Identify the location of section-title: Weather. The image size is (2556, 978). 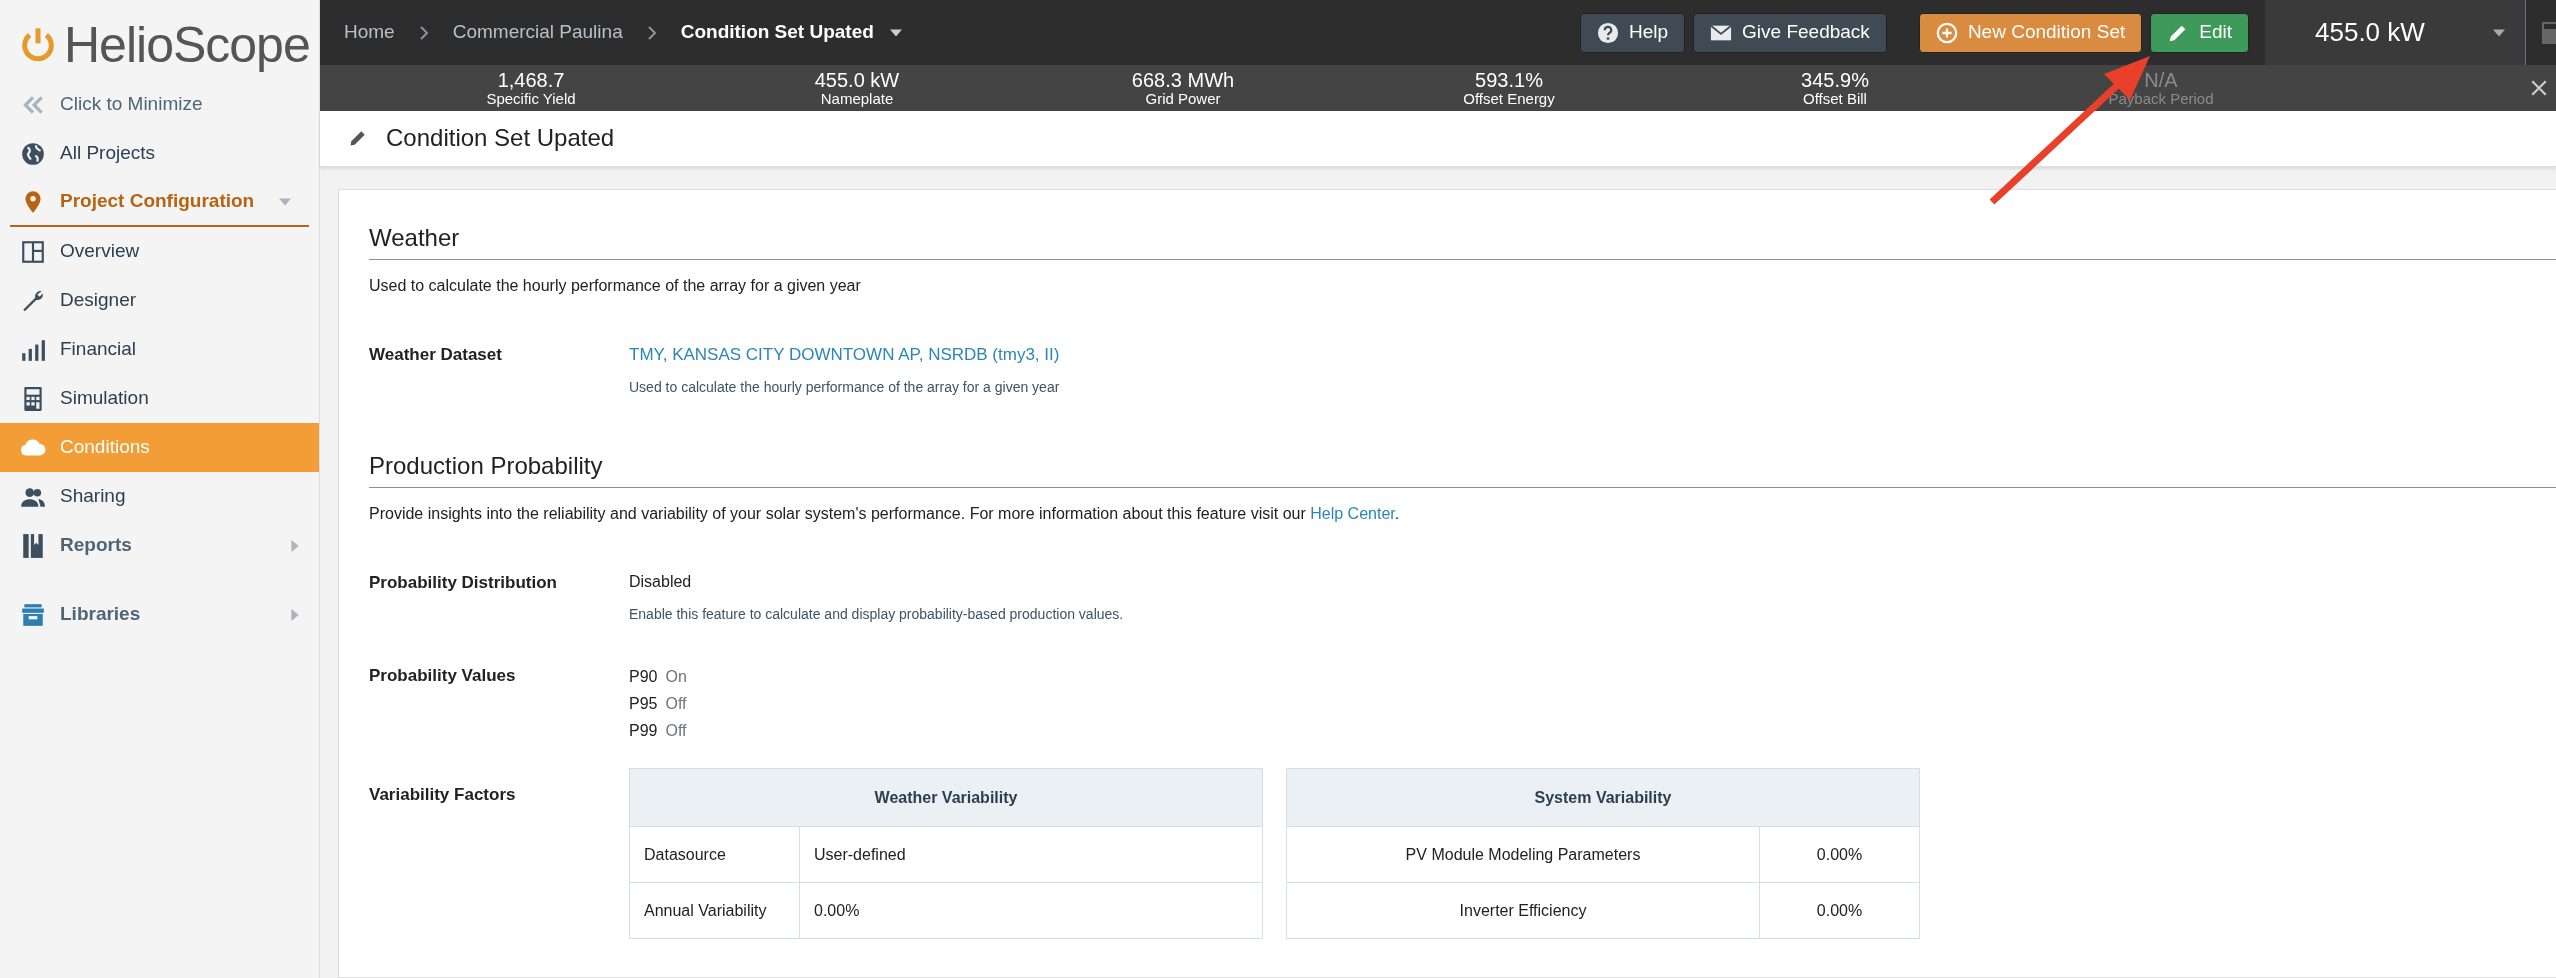
(1462, 233).